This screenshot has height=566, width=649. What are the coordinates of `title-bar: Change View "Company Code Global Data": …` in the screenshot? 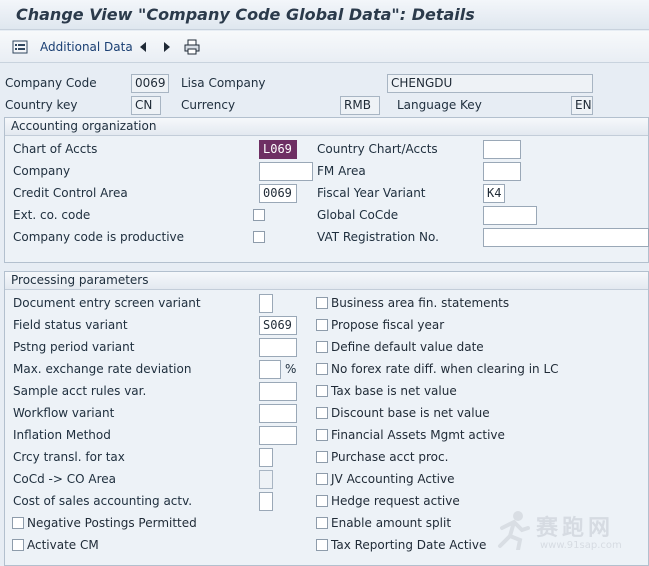 It's located at (324, 15).